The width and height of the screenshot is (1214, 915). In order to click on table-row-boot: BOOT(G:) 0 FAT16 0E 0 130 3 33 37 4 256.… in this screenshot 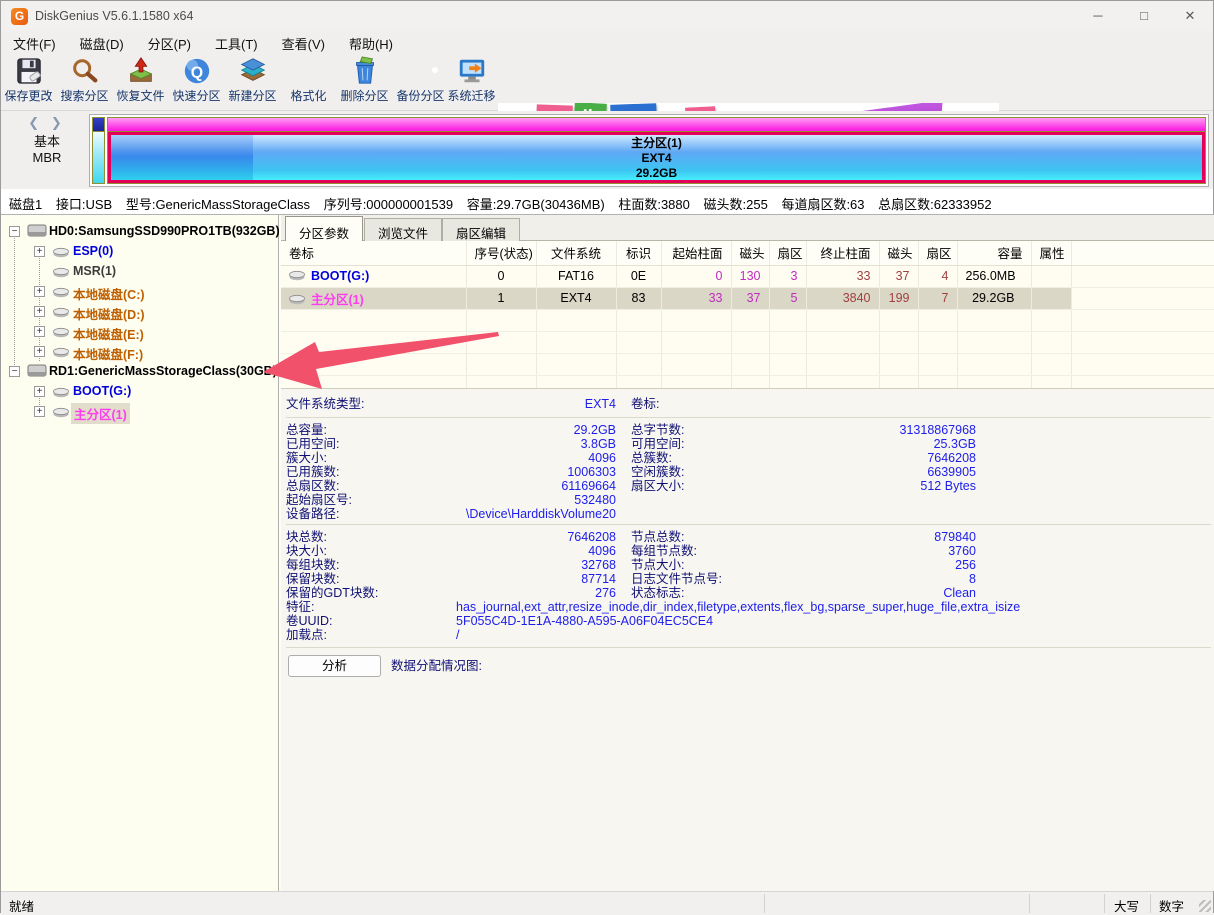, I will do `click(747, 276)`.